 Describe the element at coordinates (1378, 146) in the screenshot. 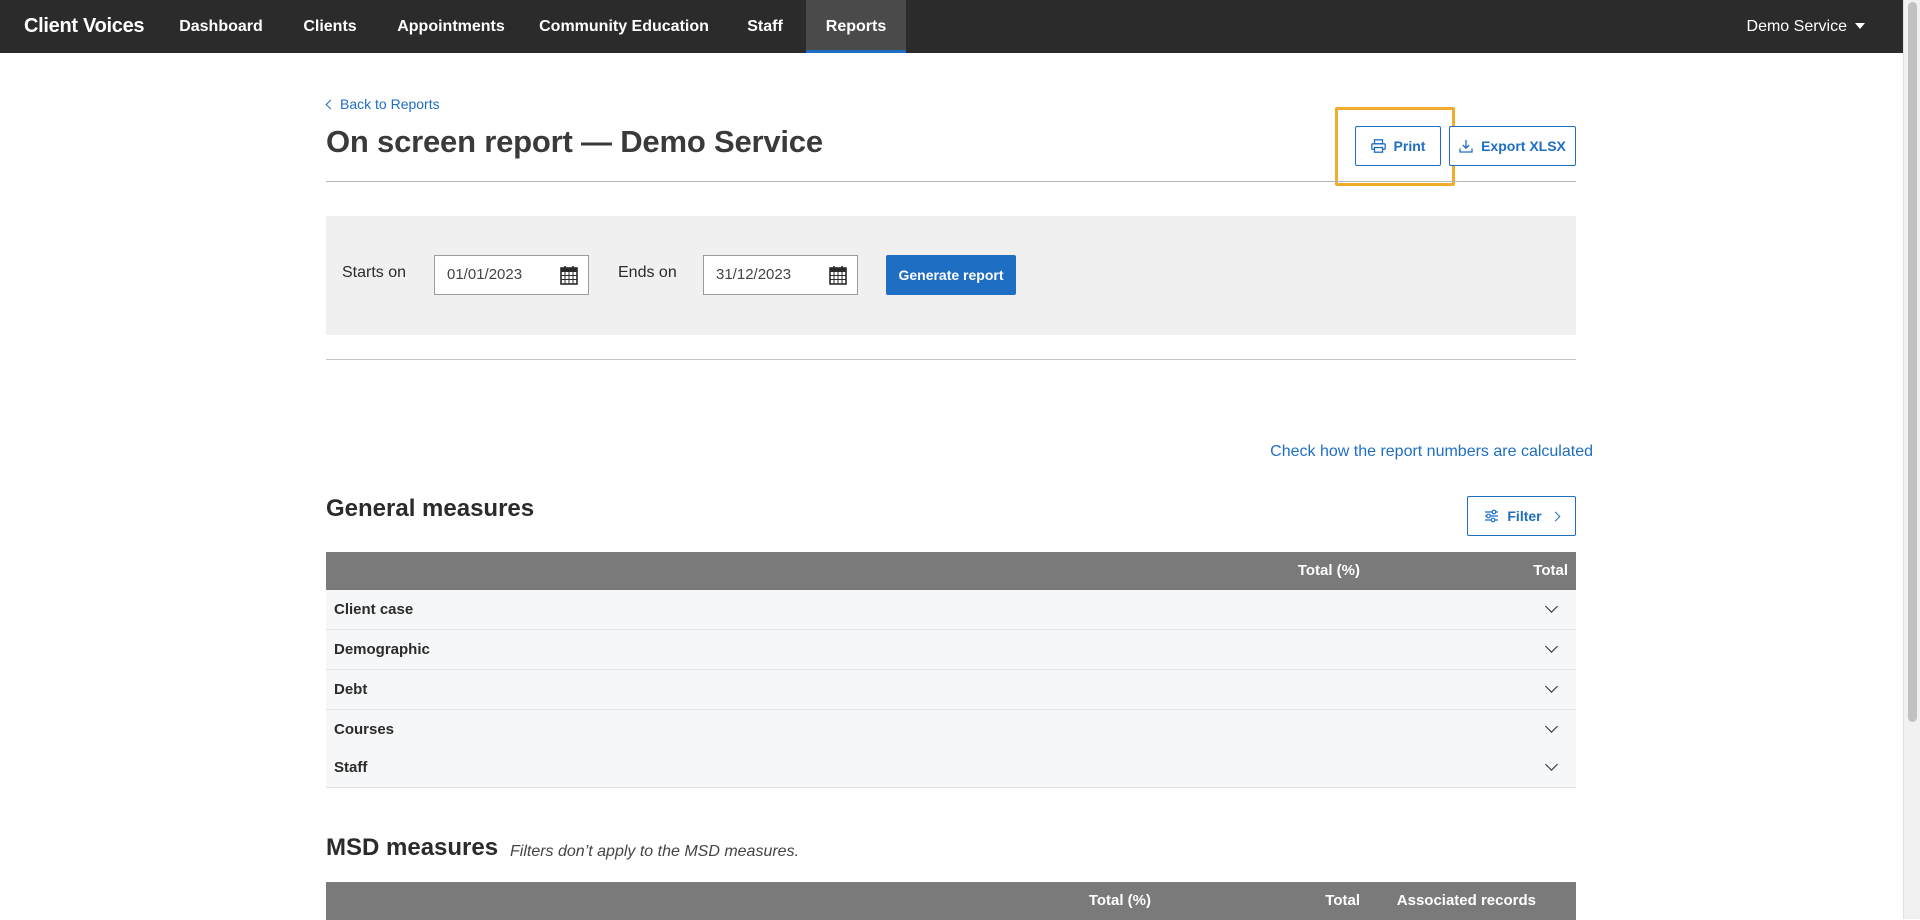

I see `printer-icon` at that location.